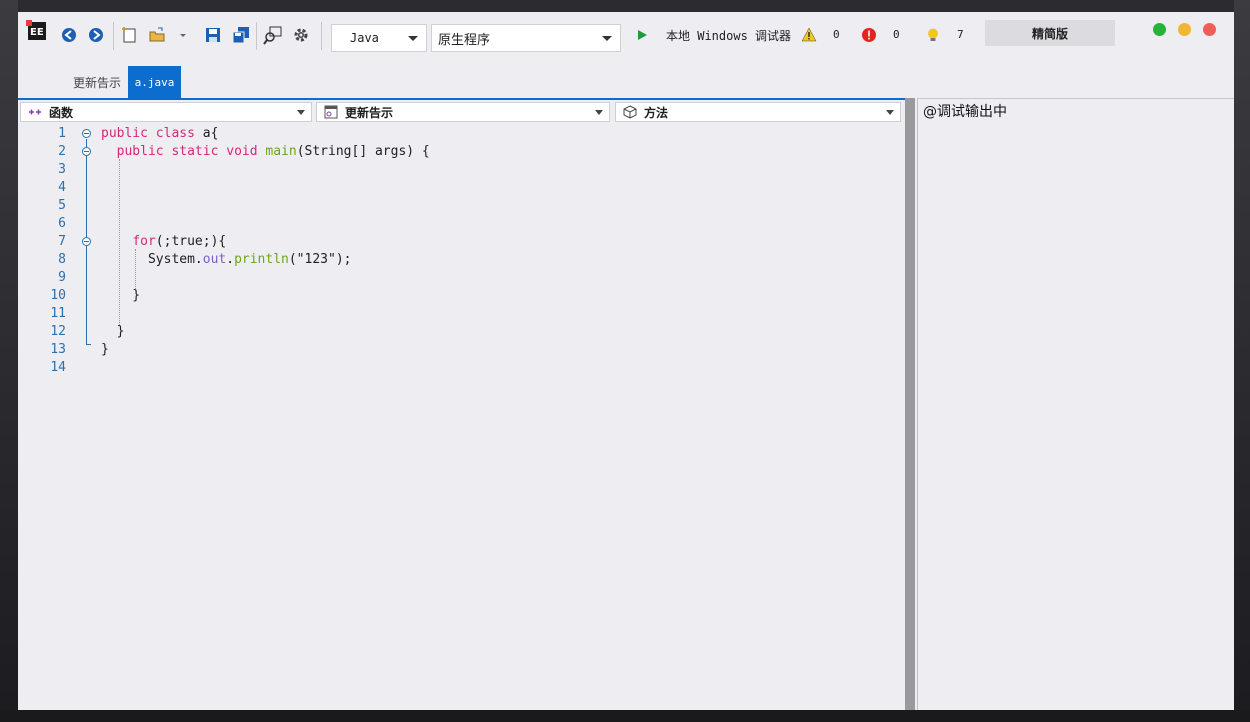 The height and width of the screenshot is (722, 1250). Describe the element at coordinates (157, 35) in the screenshot. I see `open-folder-icon` at that location.